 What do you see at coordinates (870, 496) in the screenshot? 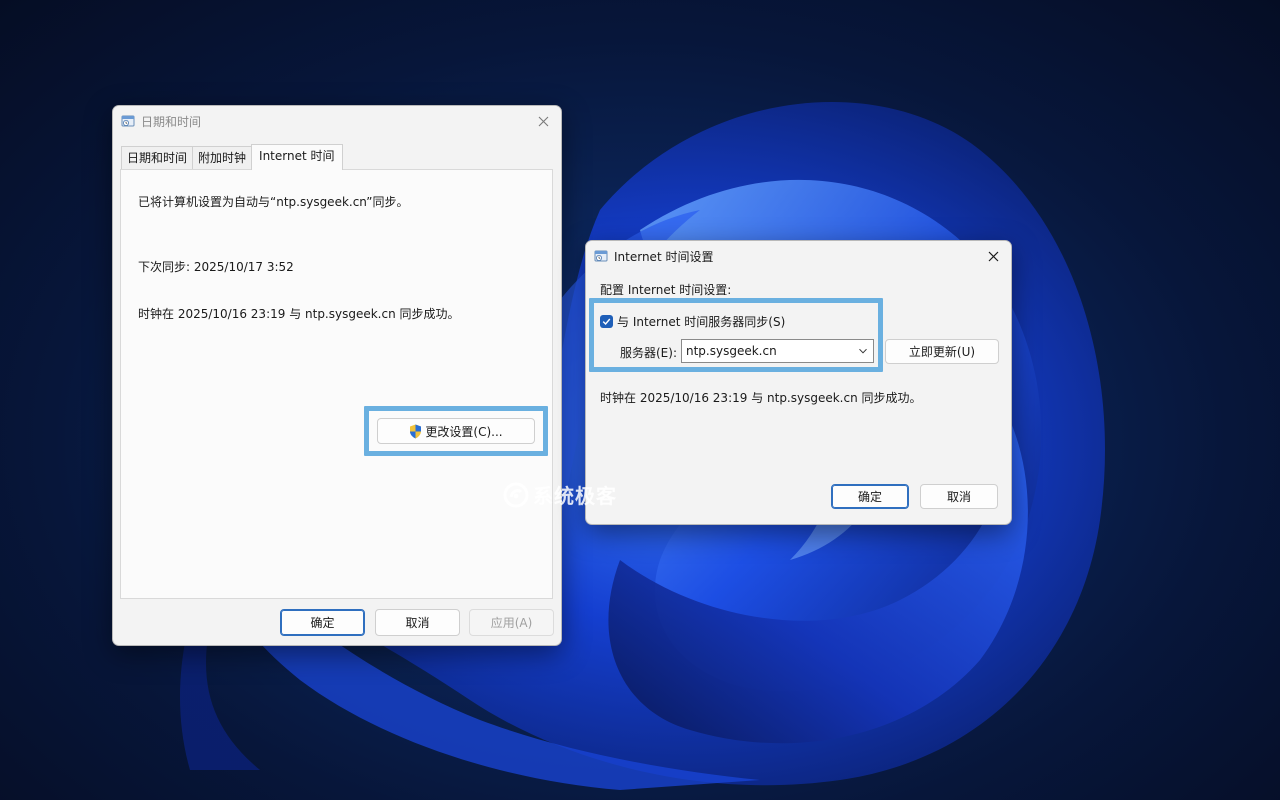
I see `internet-time-ok-button: 确定` at bounding box center [870, 496].